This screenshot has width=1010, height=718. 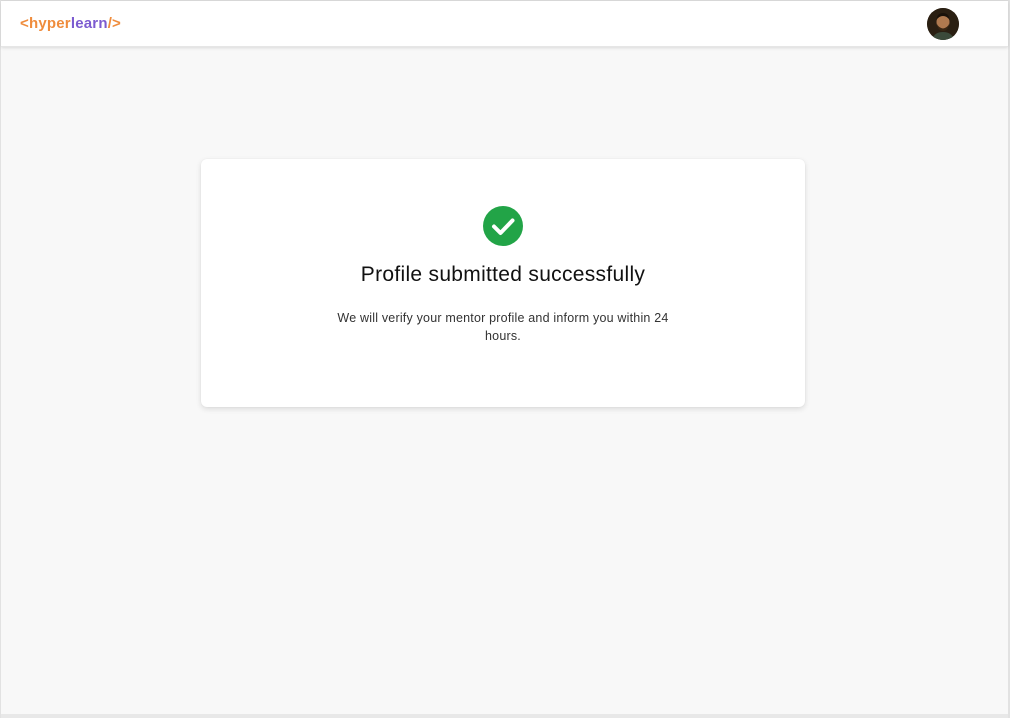 I want to click on logo-text-learn: learn, so click(x=89, y=23).